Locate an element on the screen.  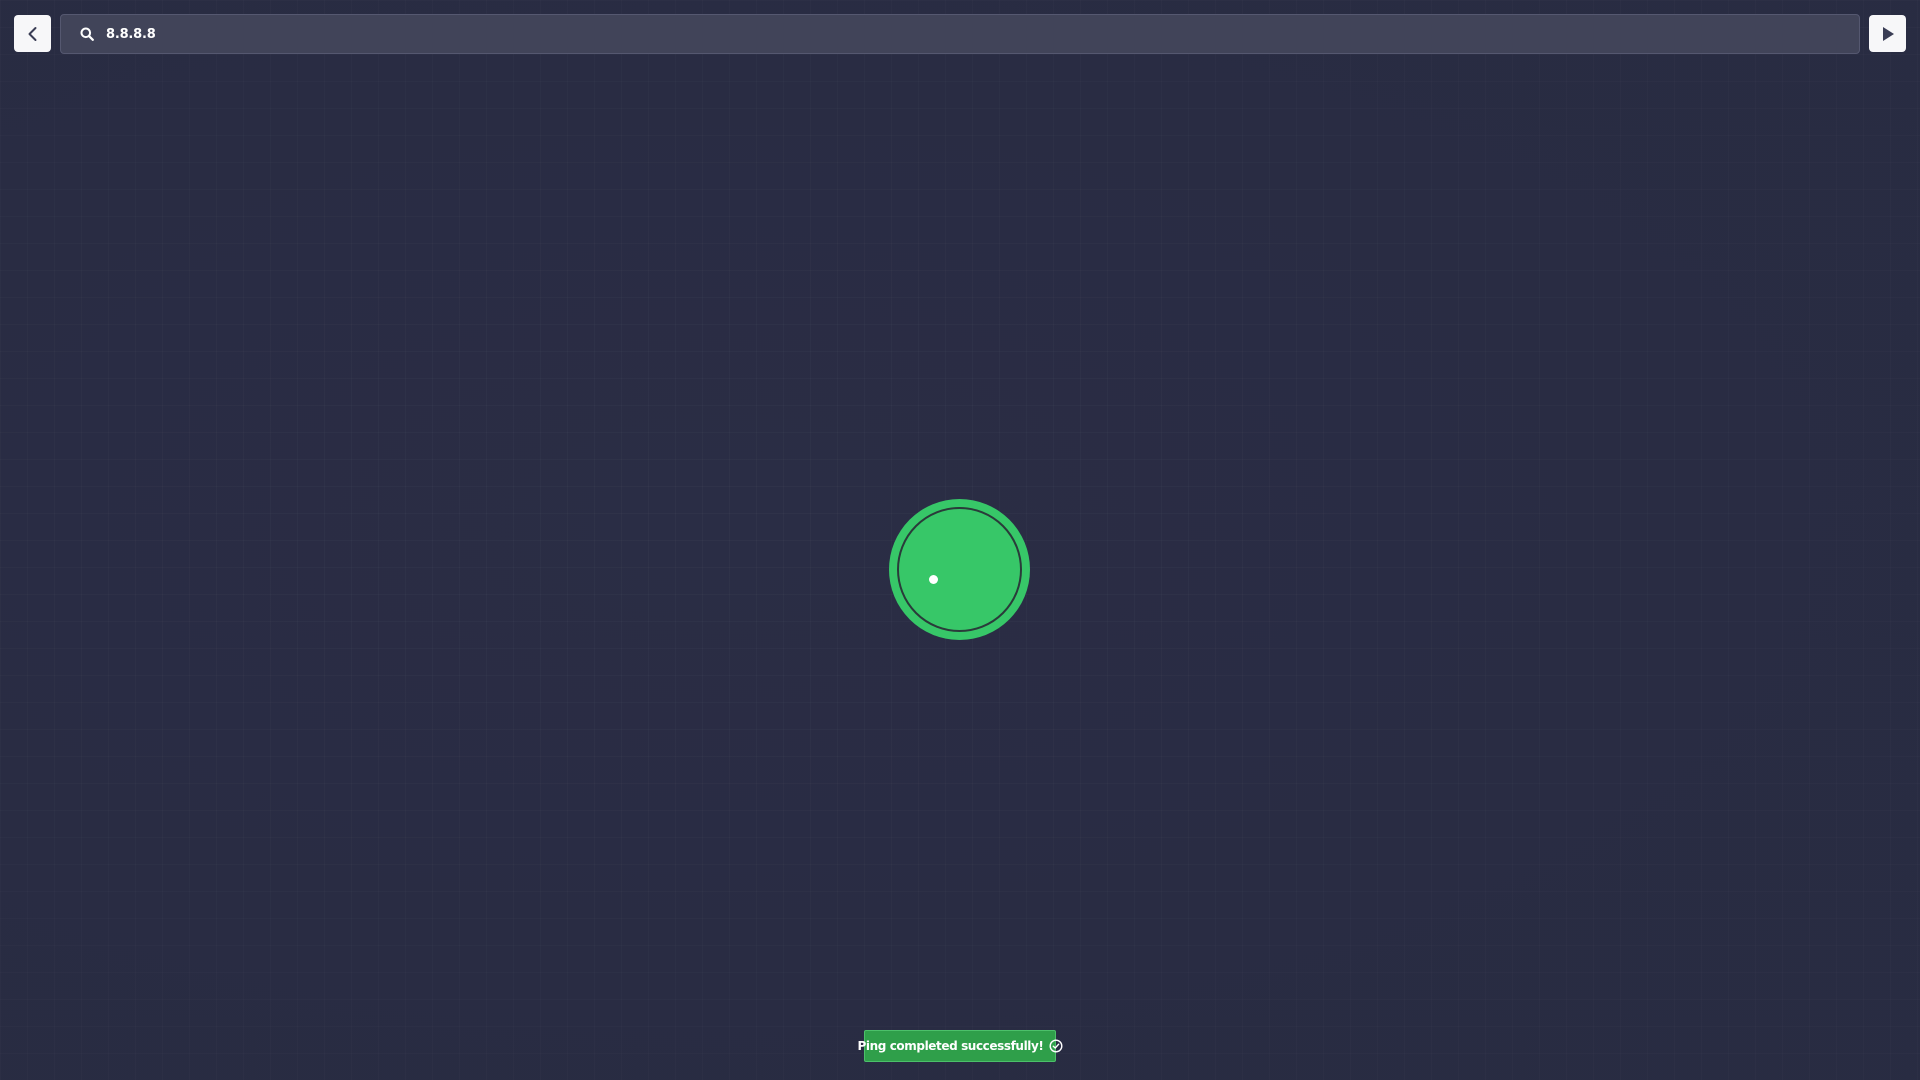
ping-status-indicator is located at coordinates (959, 569).